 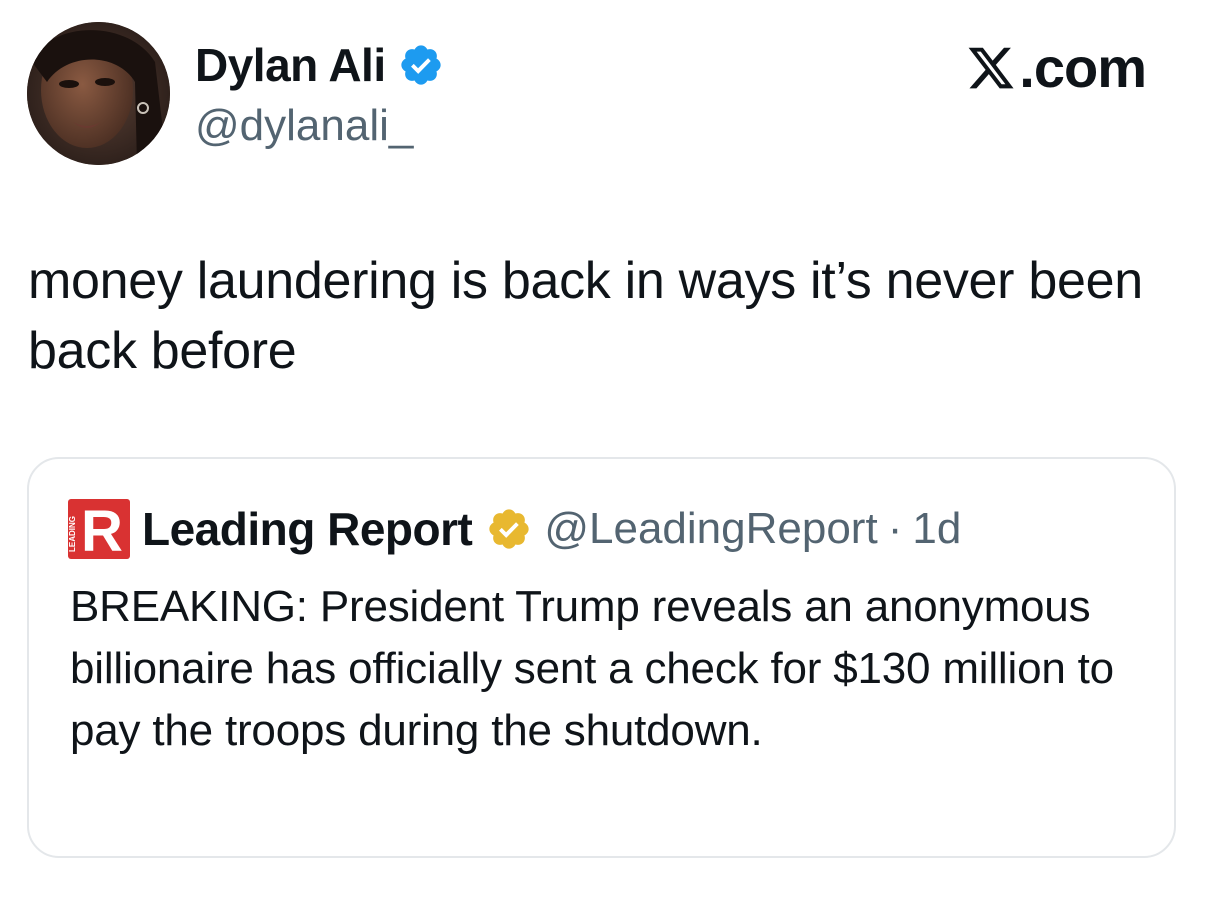 What do you see at coordinates (102, 529) in the screenshot?
I see `logo-letter: R` at bounding box center [102, 529].